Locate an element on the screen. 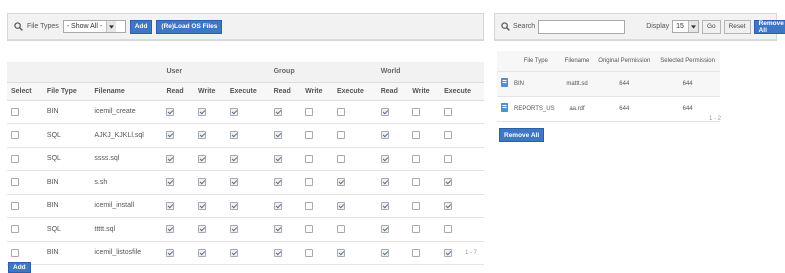 The height and width of the screenshot is (273, 785). display-select: 15 is located at coordinates (685, 26).